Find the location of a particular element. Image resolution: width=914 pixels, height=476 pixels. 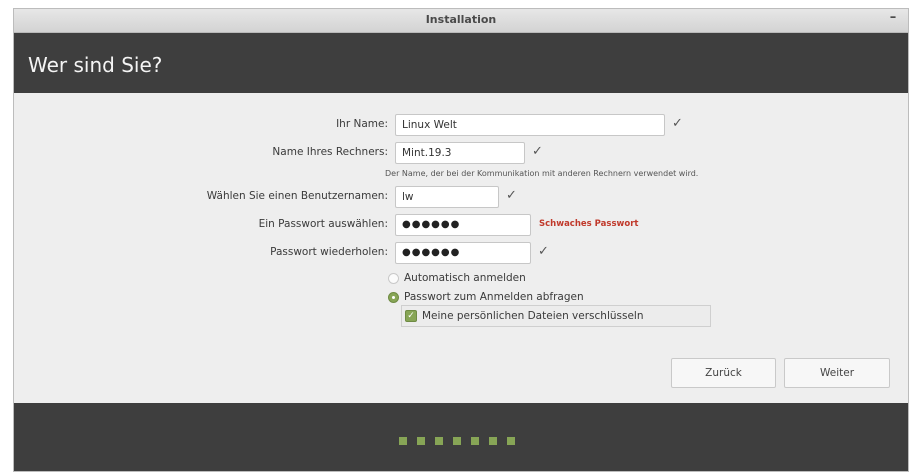

next-button: Weiter is located at coordinates (837, 373).